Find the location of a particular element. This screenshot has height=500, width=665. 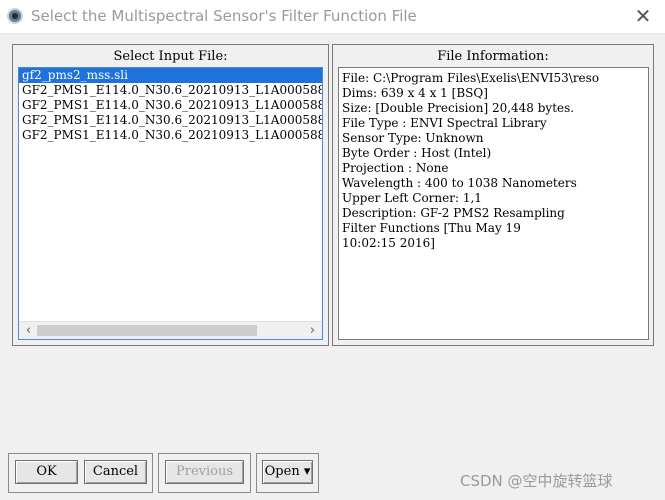

horizontal-scrollbar: ‹ › is located at coordinates (170, 330).